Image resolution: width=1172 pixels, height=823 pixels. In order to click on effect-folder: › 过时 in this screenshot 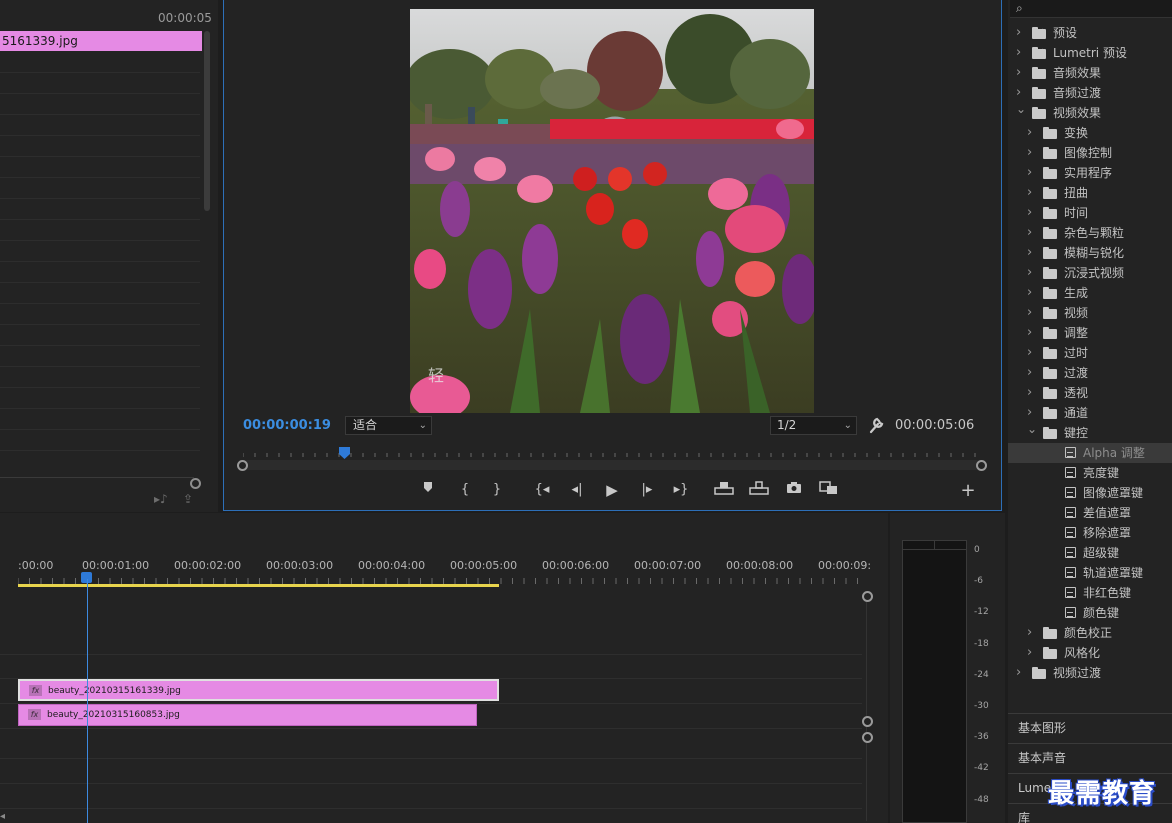, I will do `click(1090, 353)`.